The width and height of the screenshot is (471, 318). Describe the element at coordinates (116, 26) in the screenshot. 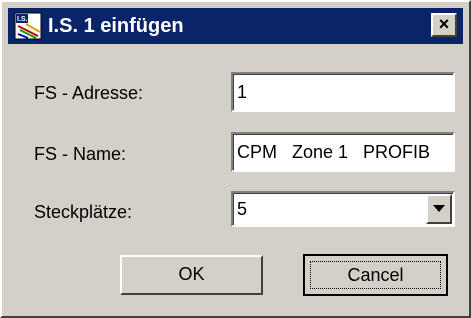

I see `window-title: I.S. 1 einfügen` at that location.